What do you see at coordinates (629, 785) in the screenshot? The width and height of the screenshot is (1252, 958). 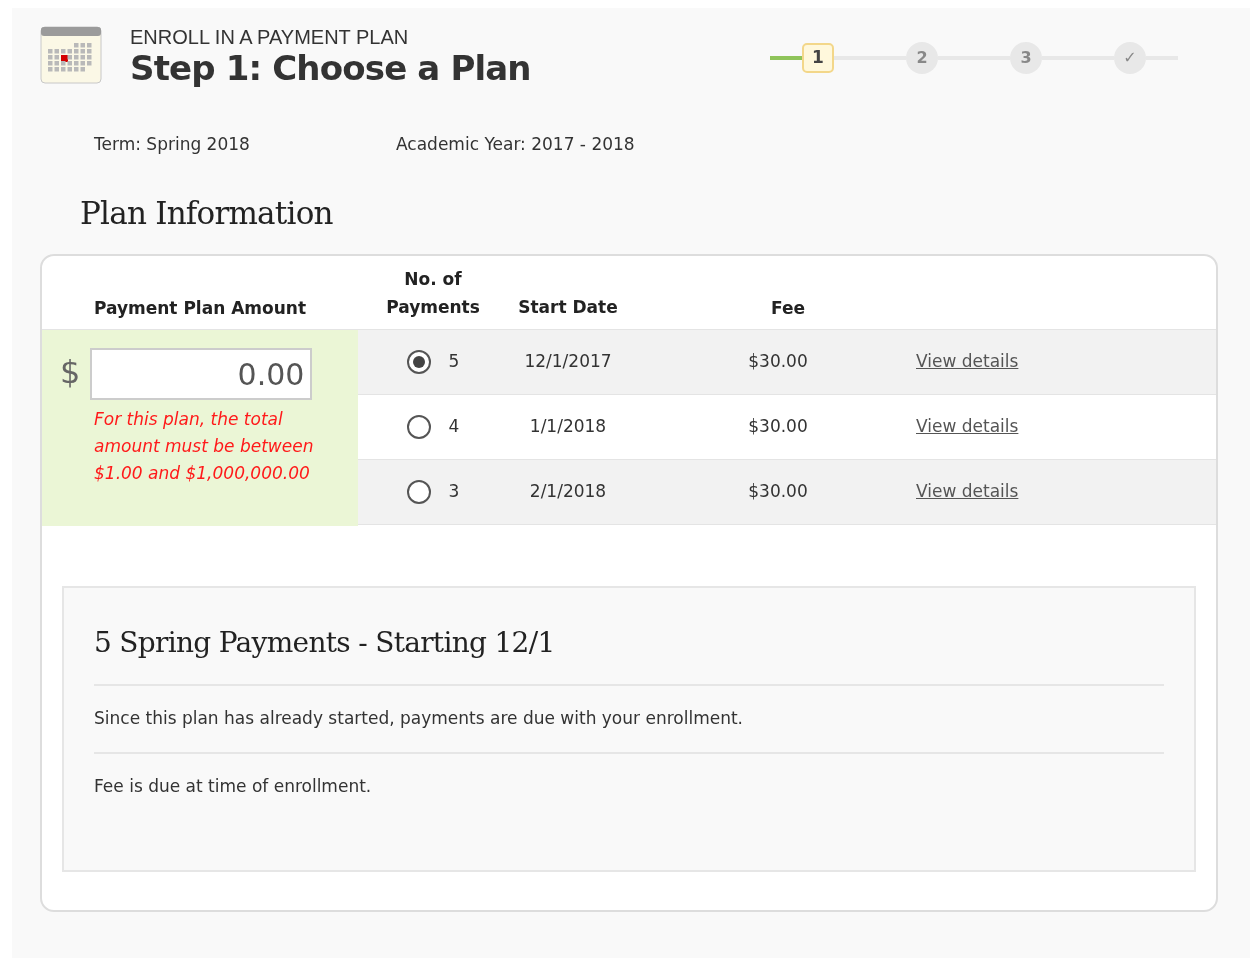 I see `details-text: Fee is due at time of enrollment.` at bounding box center [629, 785].